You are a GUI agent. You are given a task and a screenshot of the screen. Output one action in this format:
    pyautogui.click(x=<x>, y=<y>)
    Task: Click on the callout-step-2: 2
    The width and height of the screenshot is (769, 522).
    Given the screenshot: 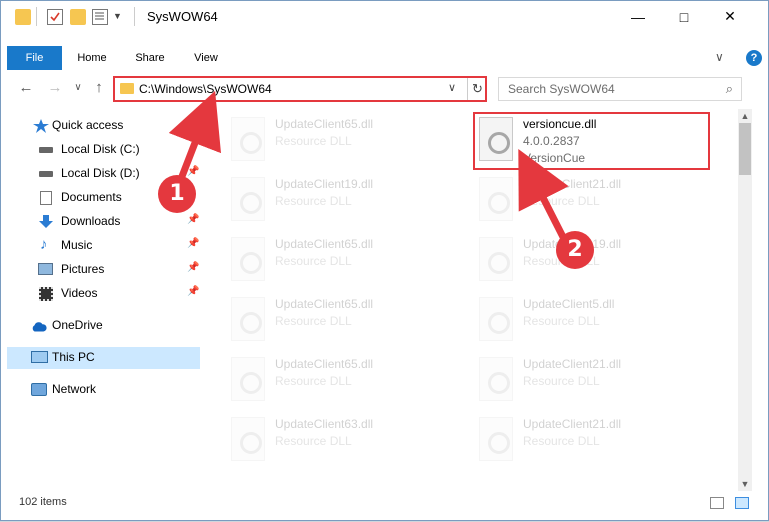 What is the action you would take?
    pyautogui.click(x=575, y=250)
    